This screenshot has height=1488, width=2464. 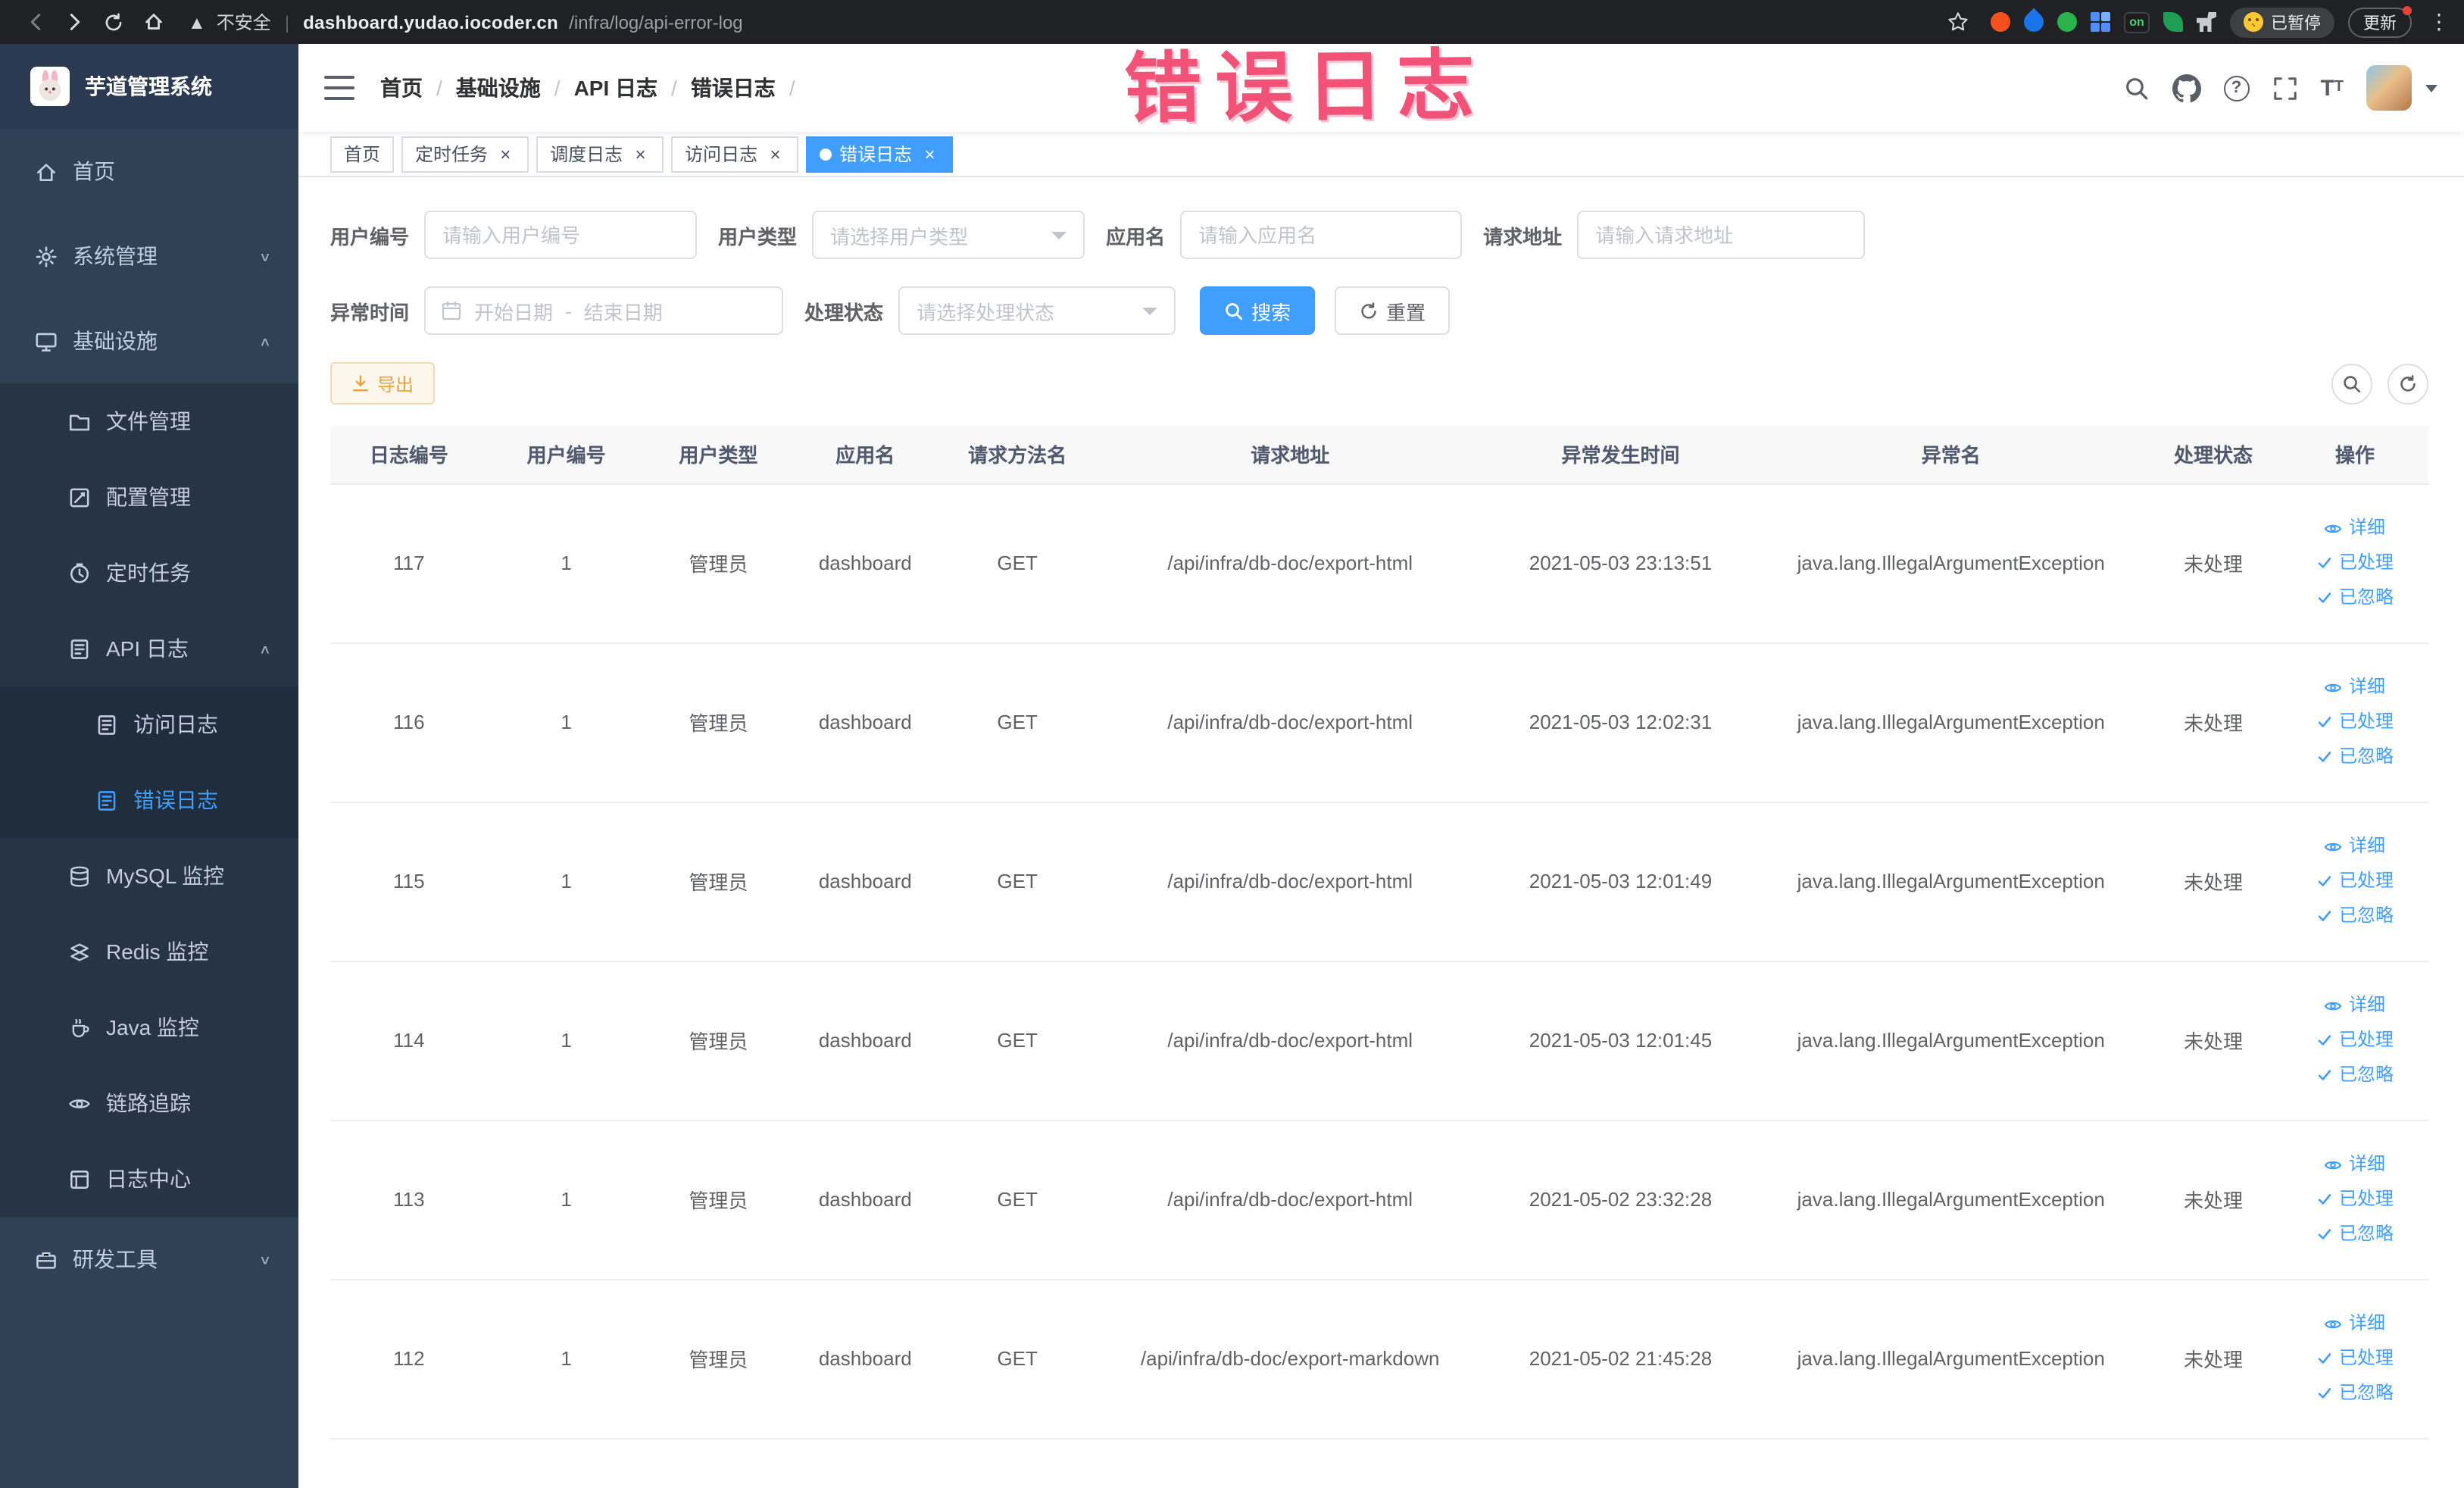 I want to click on filter-label: 异常时间, so click(x=370, y=312).